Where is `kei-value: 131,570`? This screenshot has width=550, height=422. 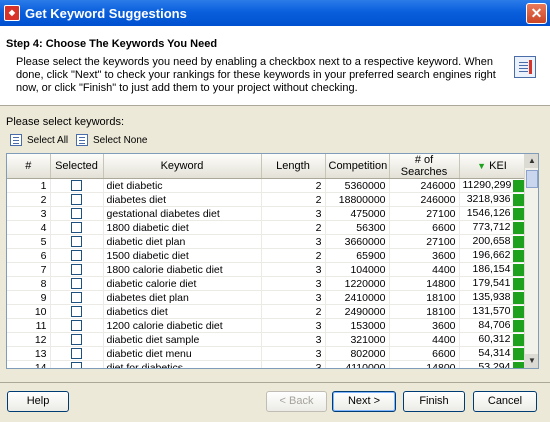 kei-value: 131,570 is located at coordinates (491, 311).